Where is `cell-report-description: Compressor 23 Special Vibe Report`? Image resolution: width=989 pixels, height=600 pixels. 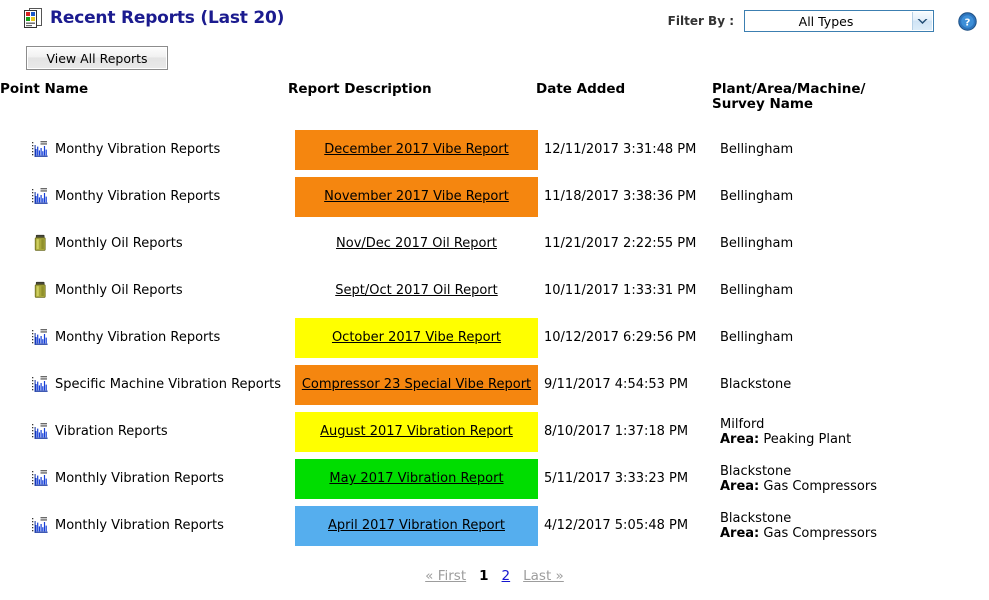 cell-report-description: Compressor 23 Special Vibe Report is located at coordinates (413, 384).